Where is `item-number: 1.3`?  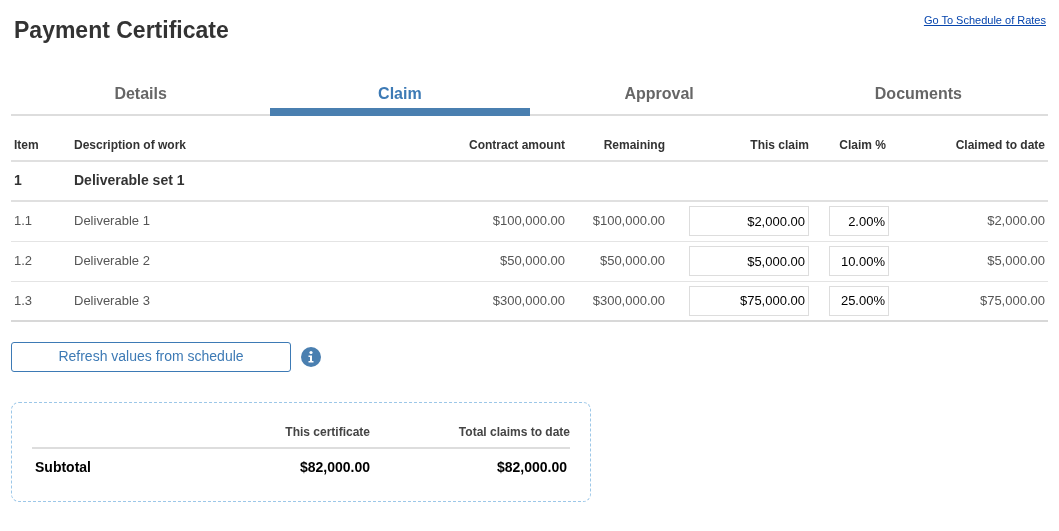
item-number: 1.3 is located at coordinates (23, 300).